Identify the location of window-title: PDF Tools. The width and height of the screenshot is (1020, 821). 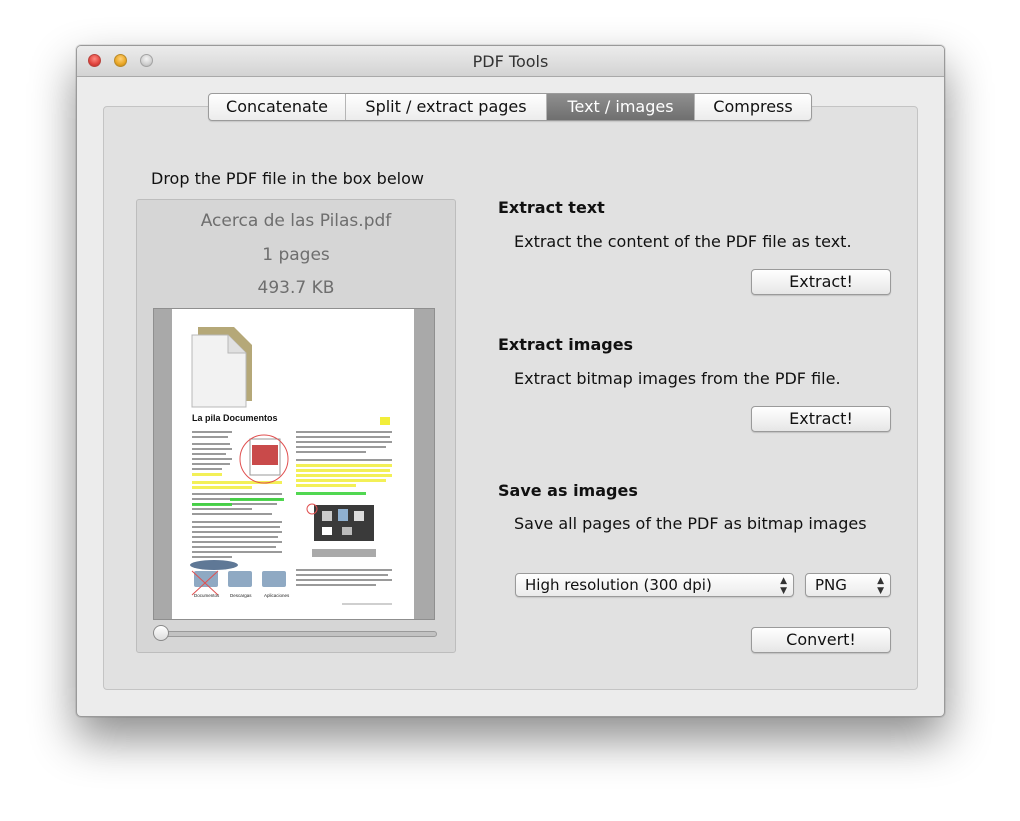
(510, 61).